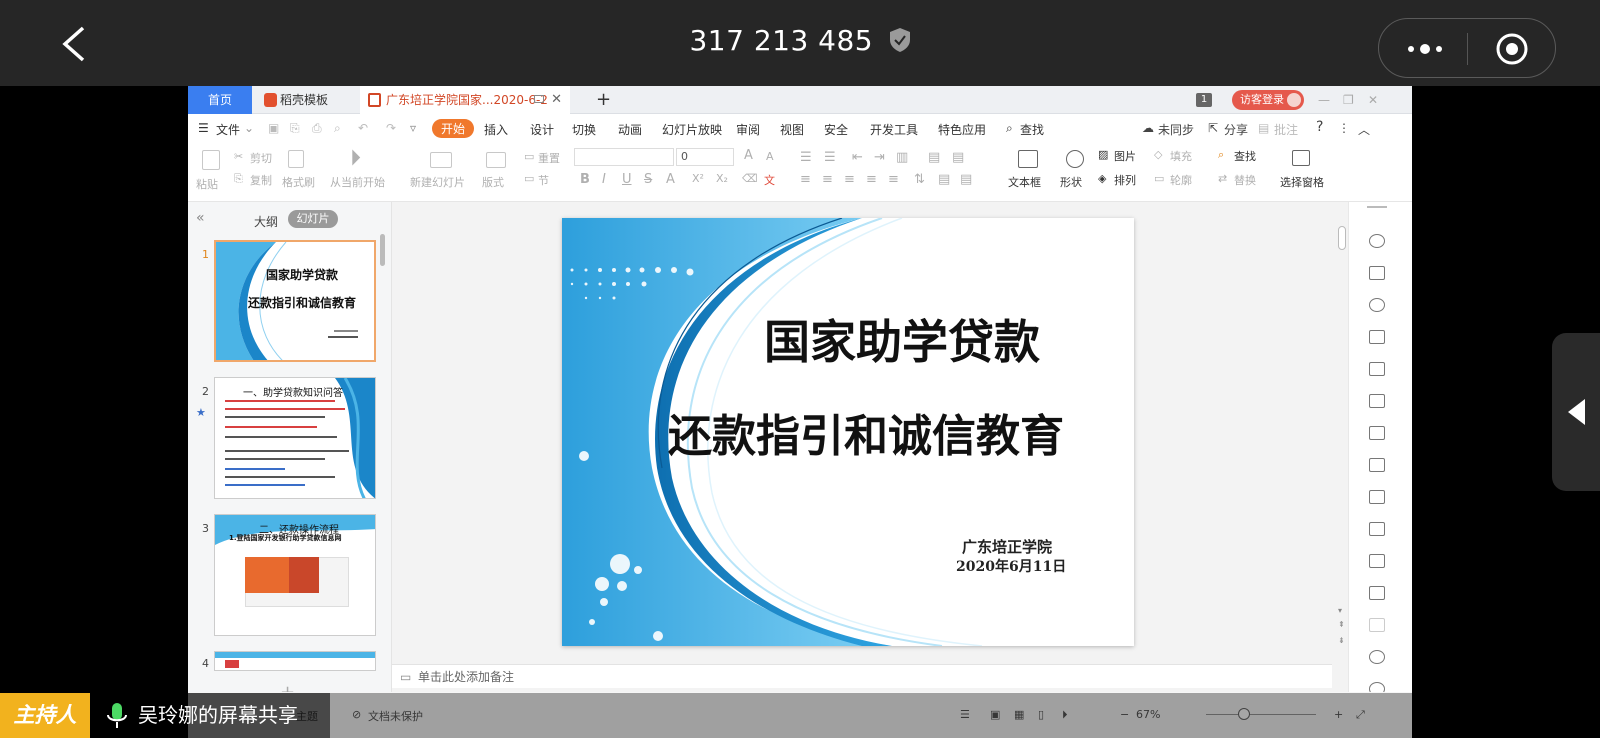 The width and height of the screenshot is (1600, 738). Describe the element at coordinates (337, 128) in the screenshot. I see `print-preview-icon: ⌕` at that location.